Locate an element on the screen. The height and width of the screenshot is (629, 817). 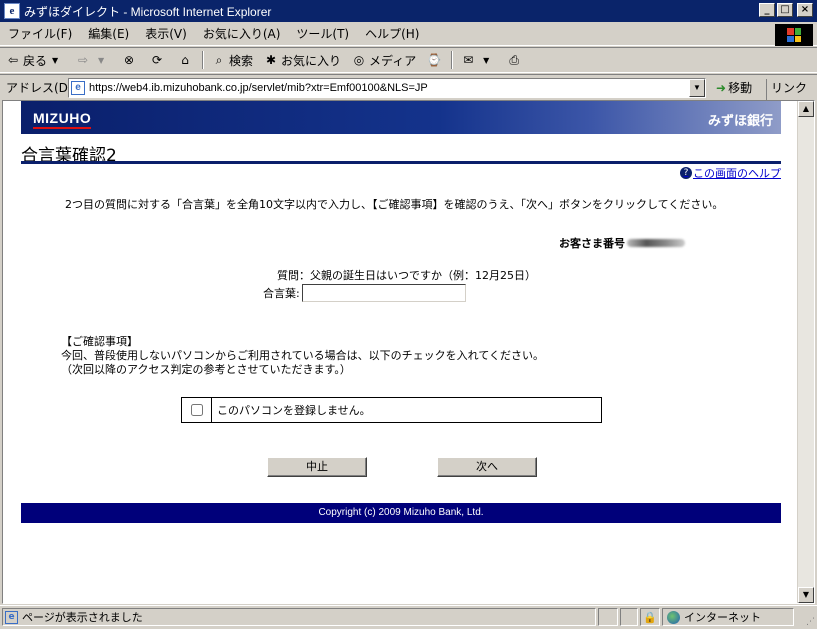
stop-icon: ⊗ is located at coordinates (129, 60).